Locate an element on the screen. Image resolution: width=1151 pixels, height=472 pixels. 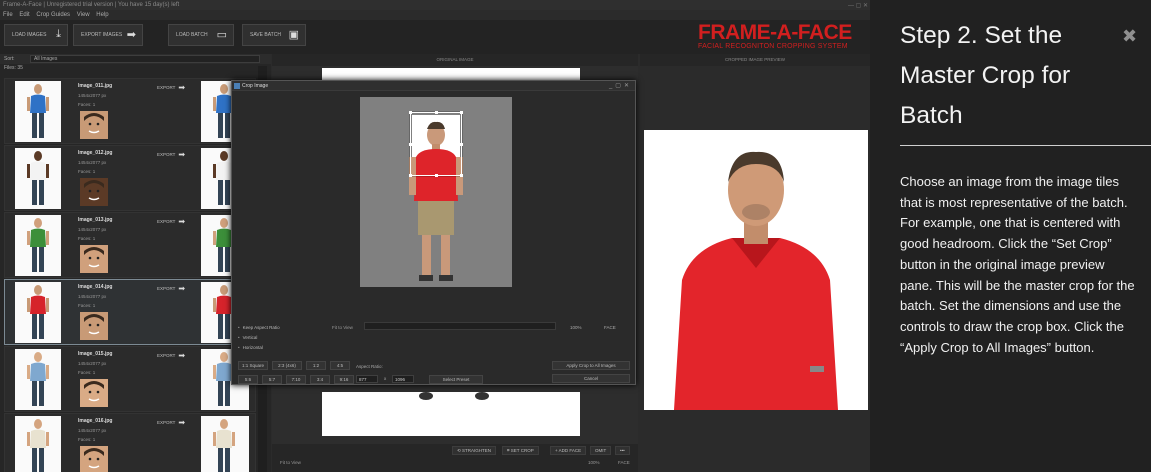
dialog-window-controls: _▢✕ is located at coordinates (620, 86).